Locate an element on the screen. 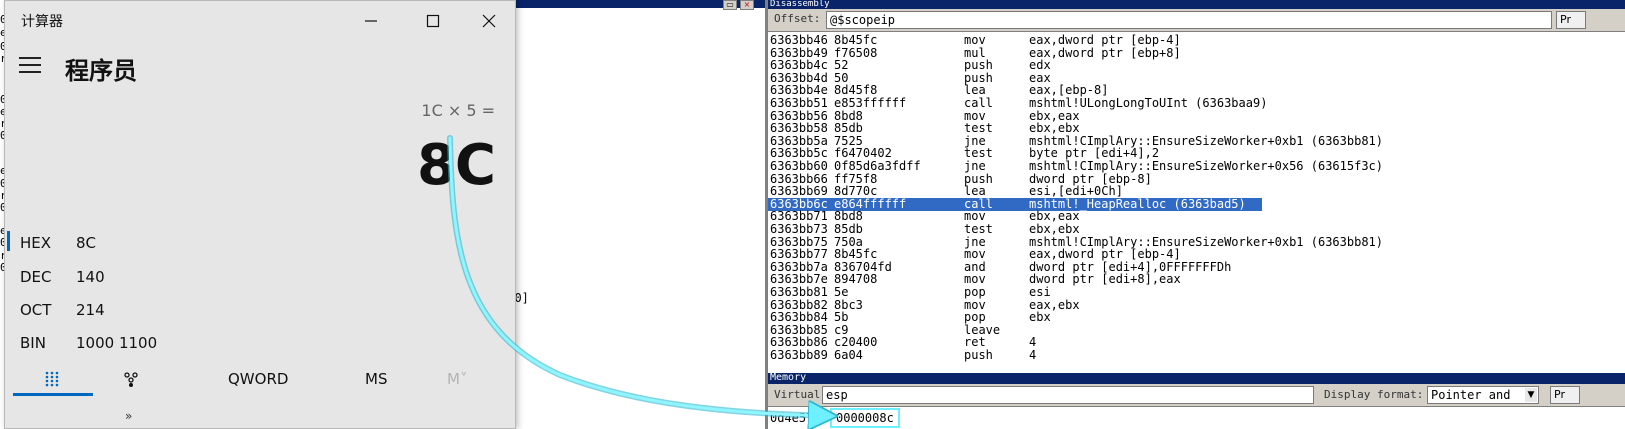 The height and width of the screenshot is (429, 1625). minimize-icon is located at coordinates (371, 21).